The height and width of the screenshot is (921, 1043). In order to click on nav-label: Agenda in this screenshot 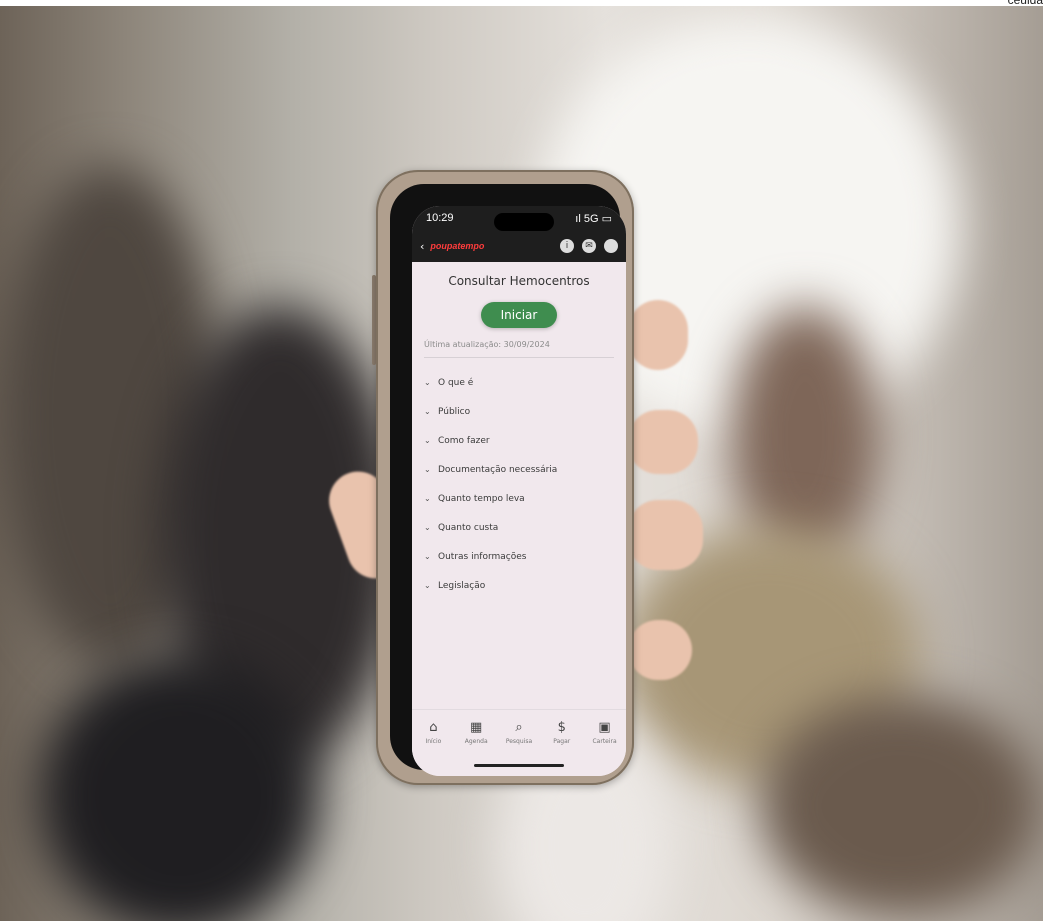, I will do `click(476, 741)`.